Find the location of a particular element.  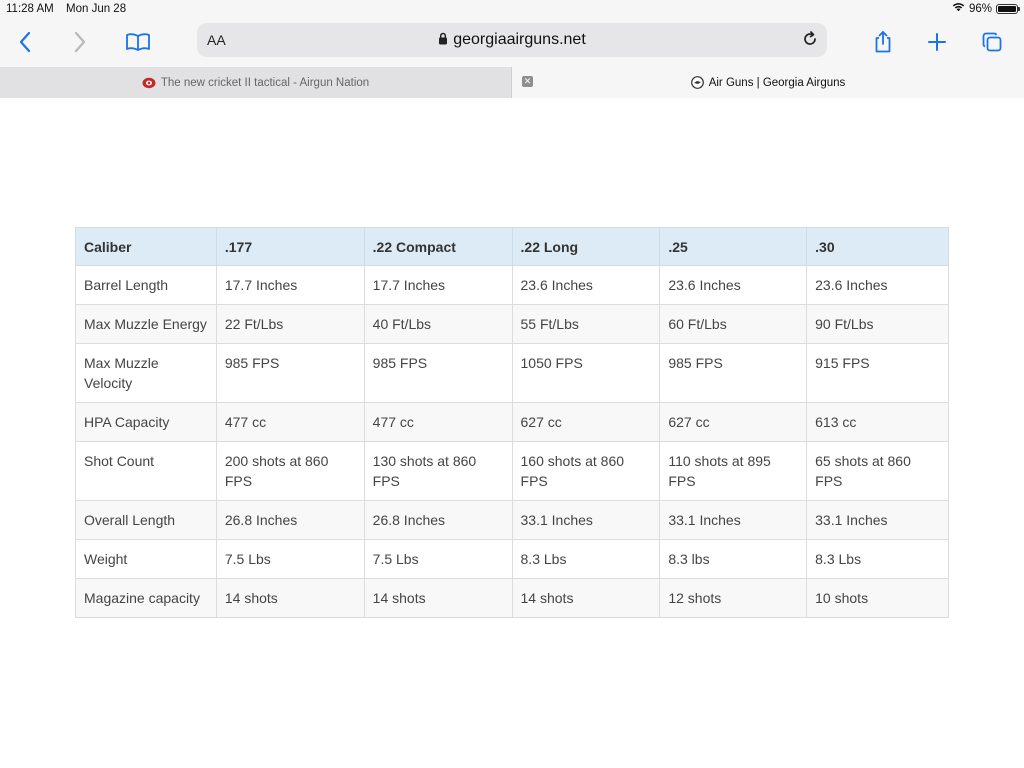

table-header-cell: .177 is located at coordinates (290, 246).